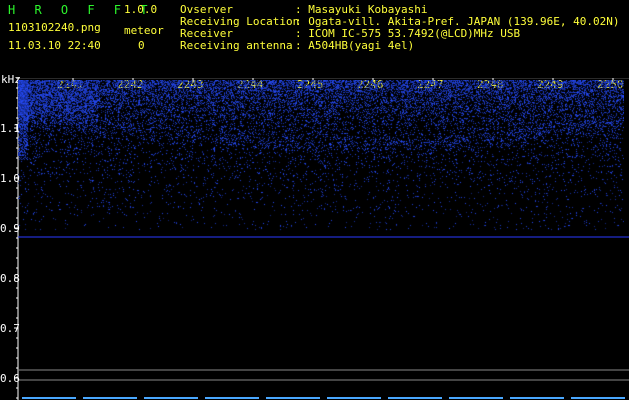  What do you see at coordinates (141, 9) in the screenshot?
I see `app-version: 1.0.0` at bounding box center [141, 9].